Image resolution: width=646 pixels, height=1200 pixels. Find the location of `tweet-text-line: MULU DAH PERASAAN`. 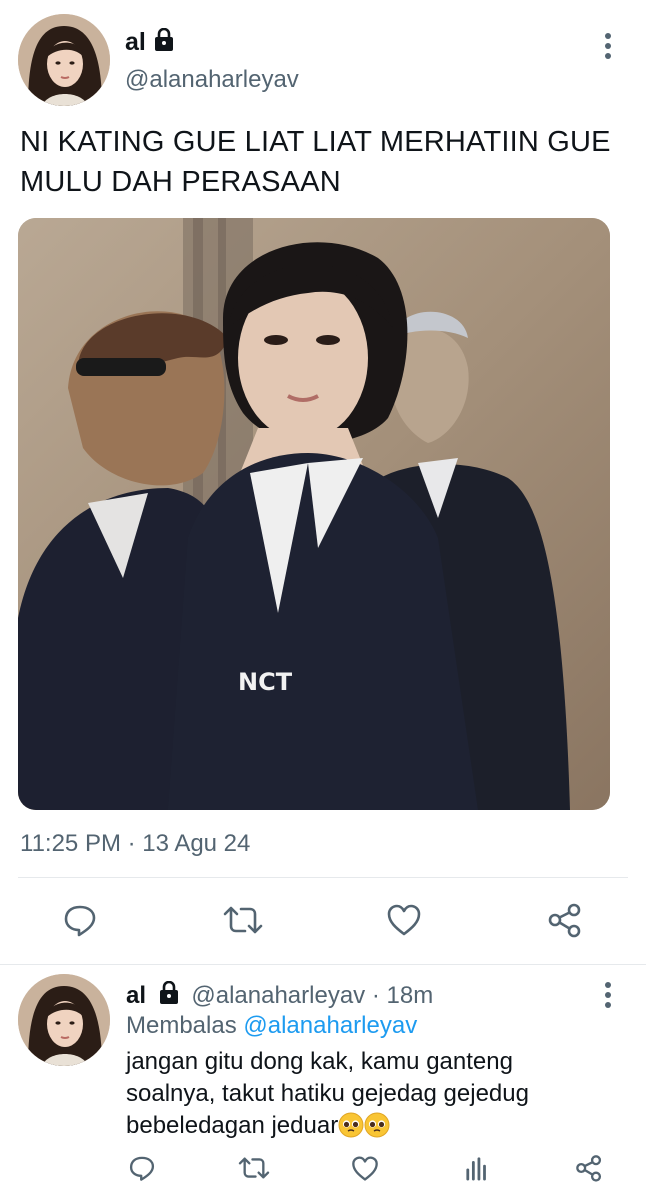

tweet-text-line: MULU DAH PERASAAN is located at coordinates (180, 182).